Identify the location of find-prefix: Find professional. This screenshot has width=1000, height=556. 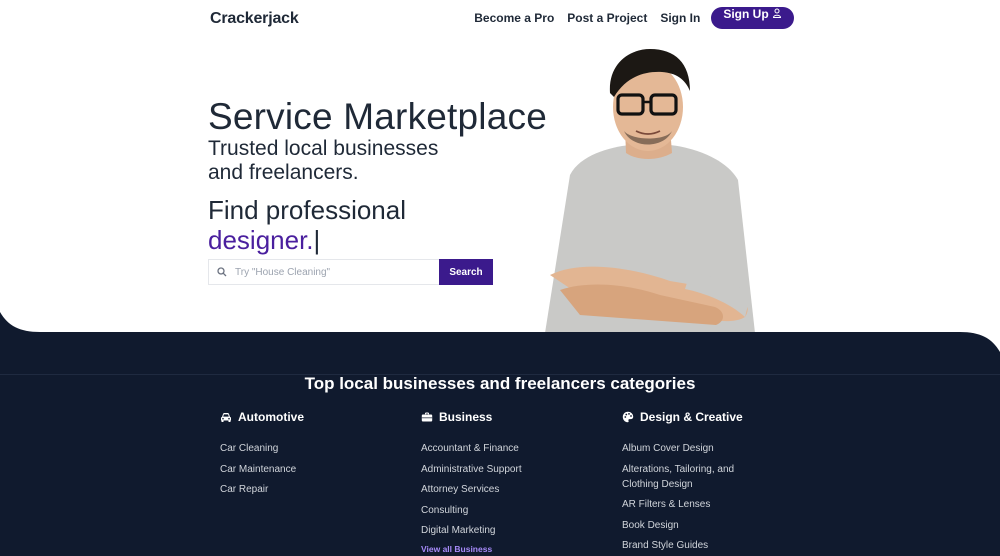
(307, 210).